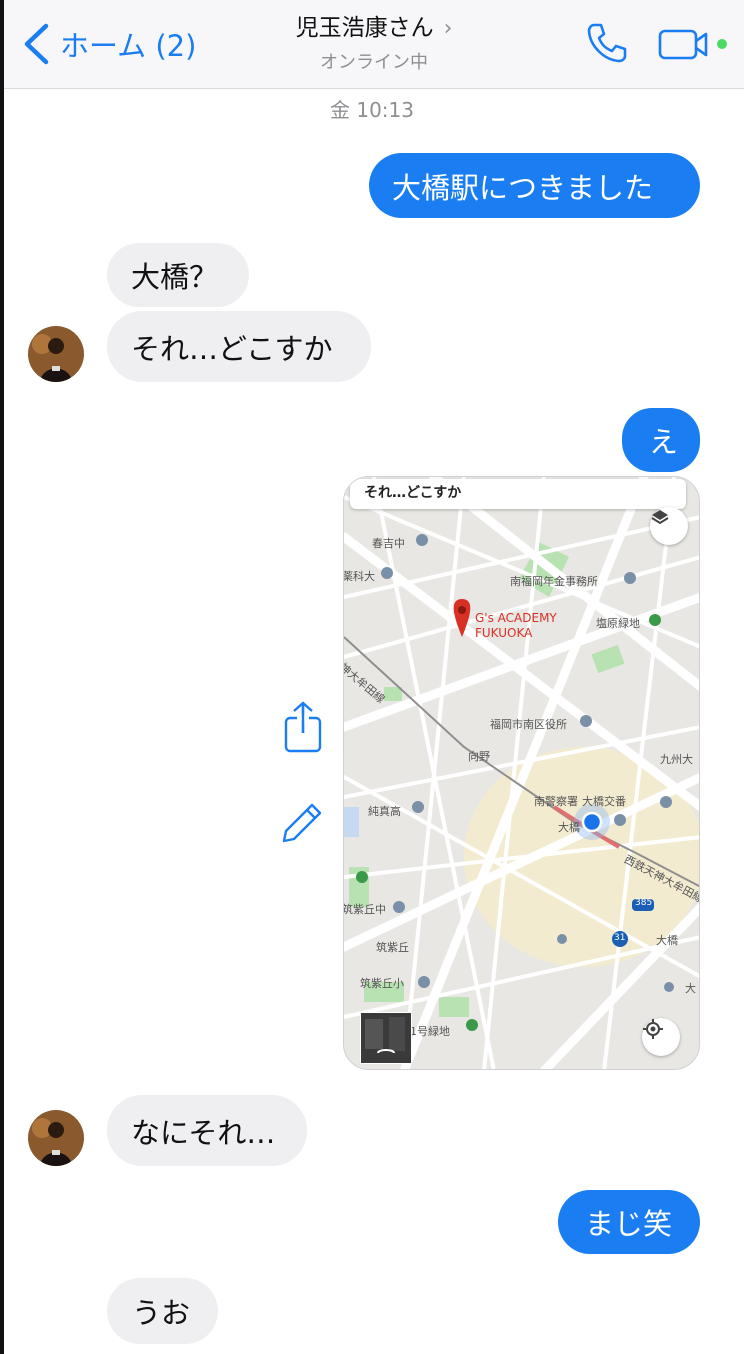 The width and height of the screenshot is (744, 1354). What do you see at coordinates (669, 526) in the screenshot?
I see `layers-button` at bounding box center [669, 526].